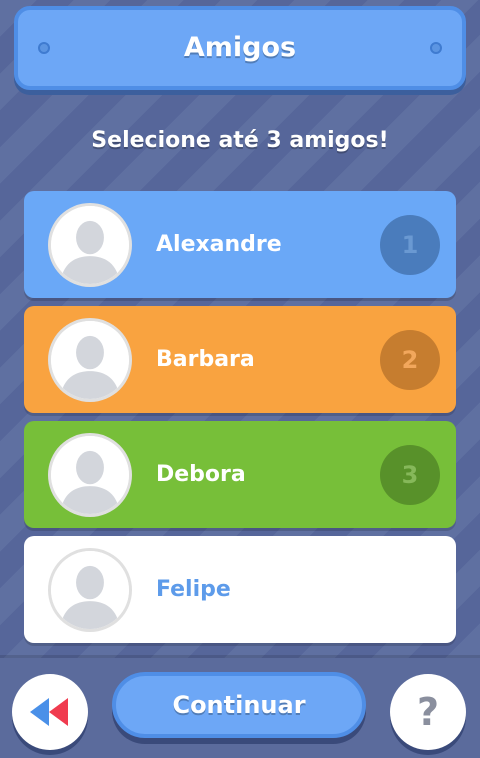 The width and height of the screenshot is (480, 758). I want to click on footer-bar: Continuar ?, so click(240, 708).